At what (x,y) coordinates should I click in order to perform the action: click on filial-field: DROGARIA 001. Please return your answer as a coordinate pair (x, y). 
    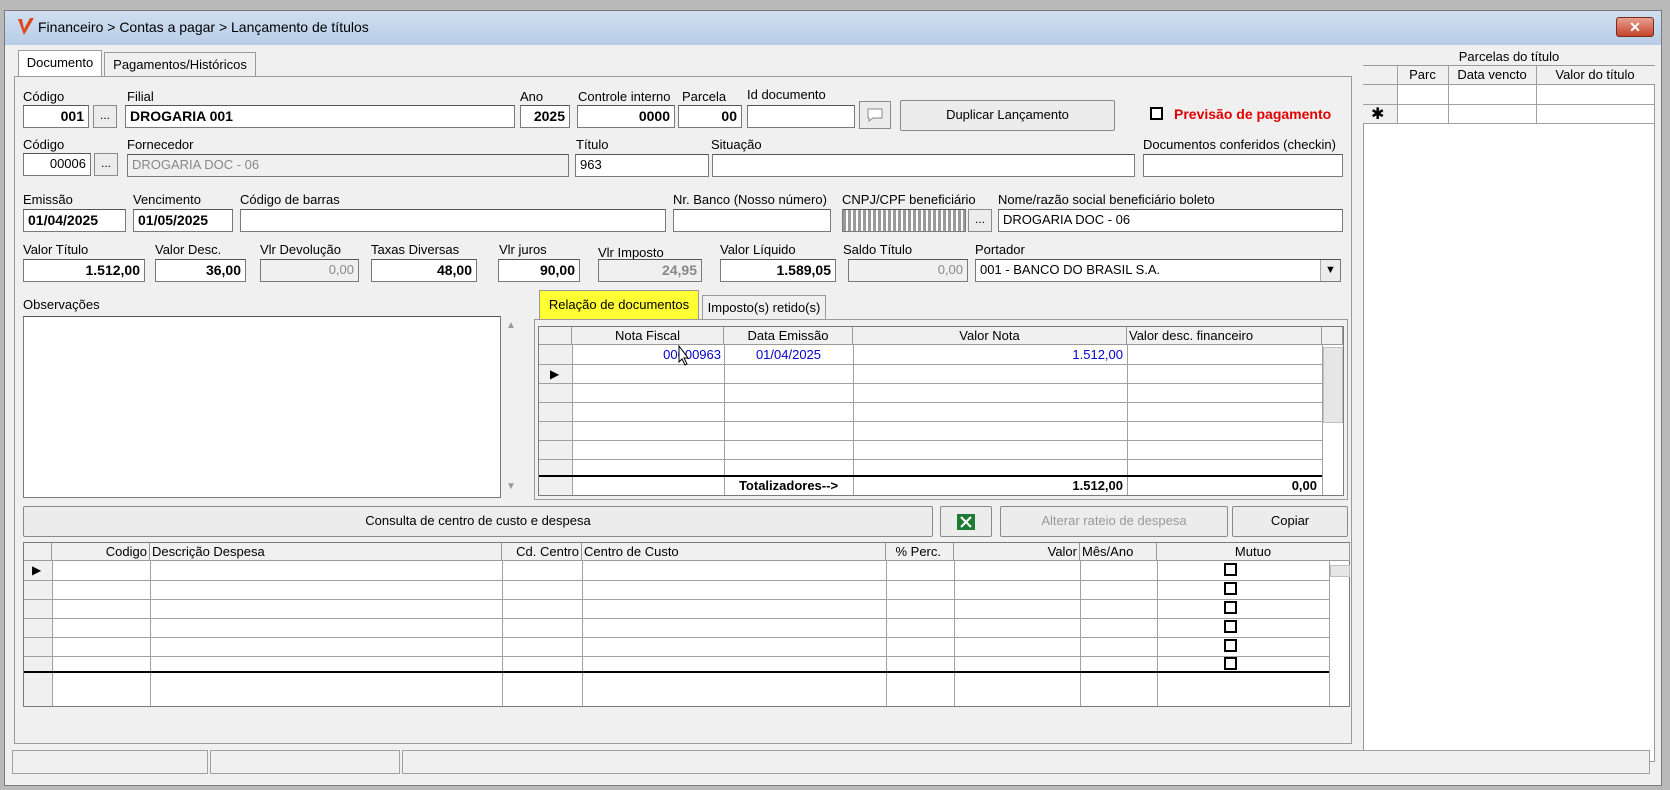
    Looking at the image, I should click on (320, 116).